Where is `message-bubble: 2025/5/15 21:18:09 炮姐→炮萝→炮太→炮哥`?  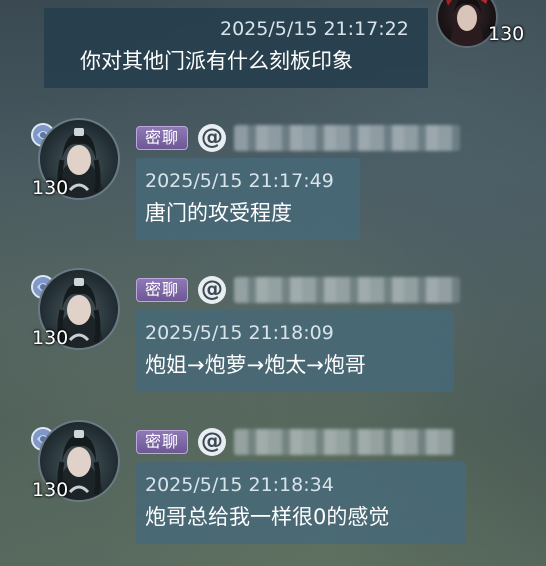
message-bubble: 2025/5/15 21:18:09 炮姐→炮萝→炮太→炮哥 is located at coordinates (295, 351).